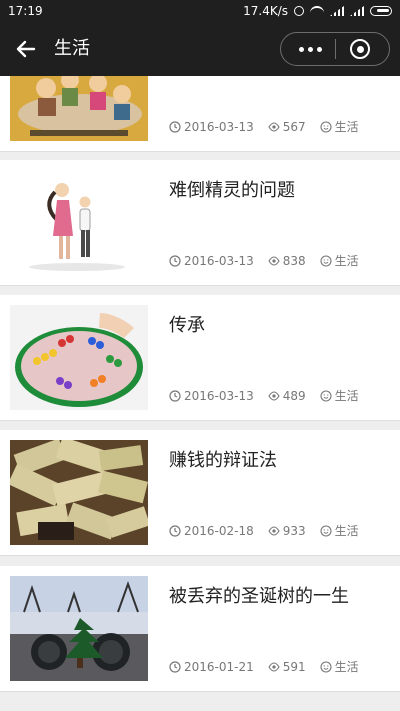 The height and width of the screenshot is (711, 400). I want to click on miniapp-capsule, so click(335, 49).